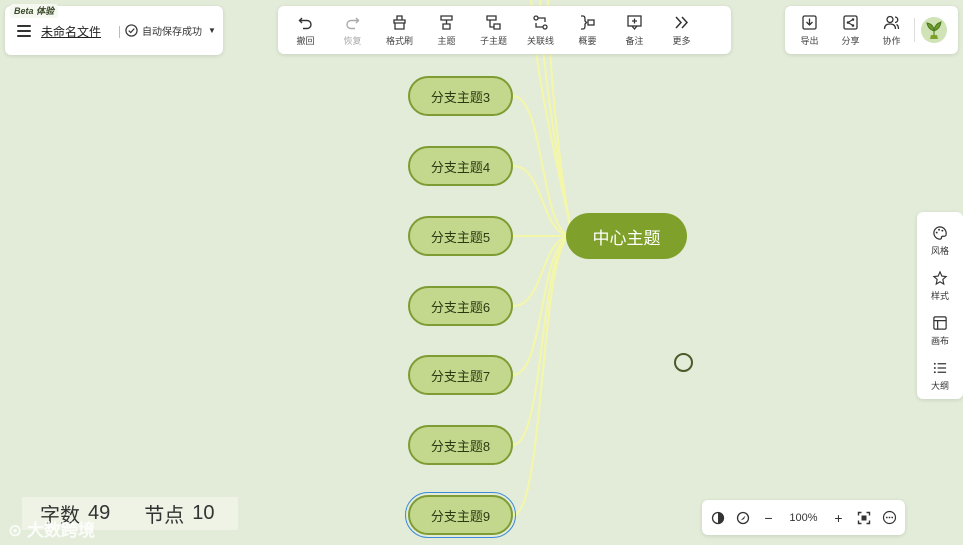 The height and width of the screenshot is (545, 963). I want to click on toolbar-label: 关联线, so click(540, 40).